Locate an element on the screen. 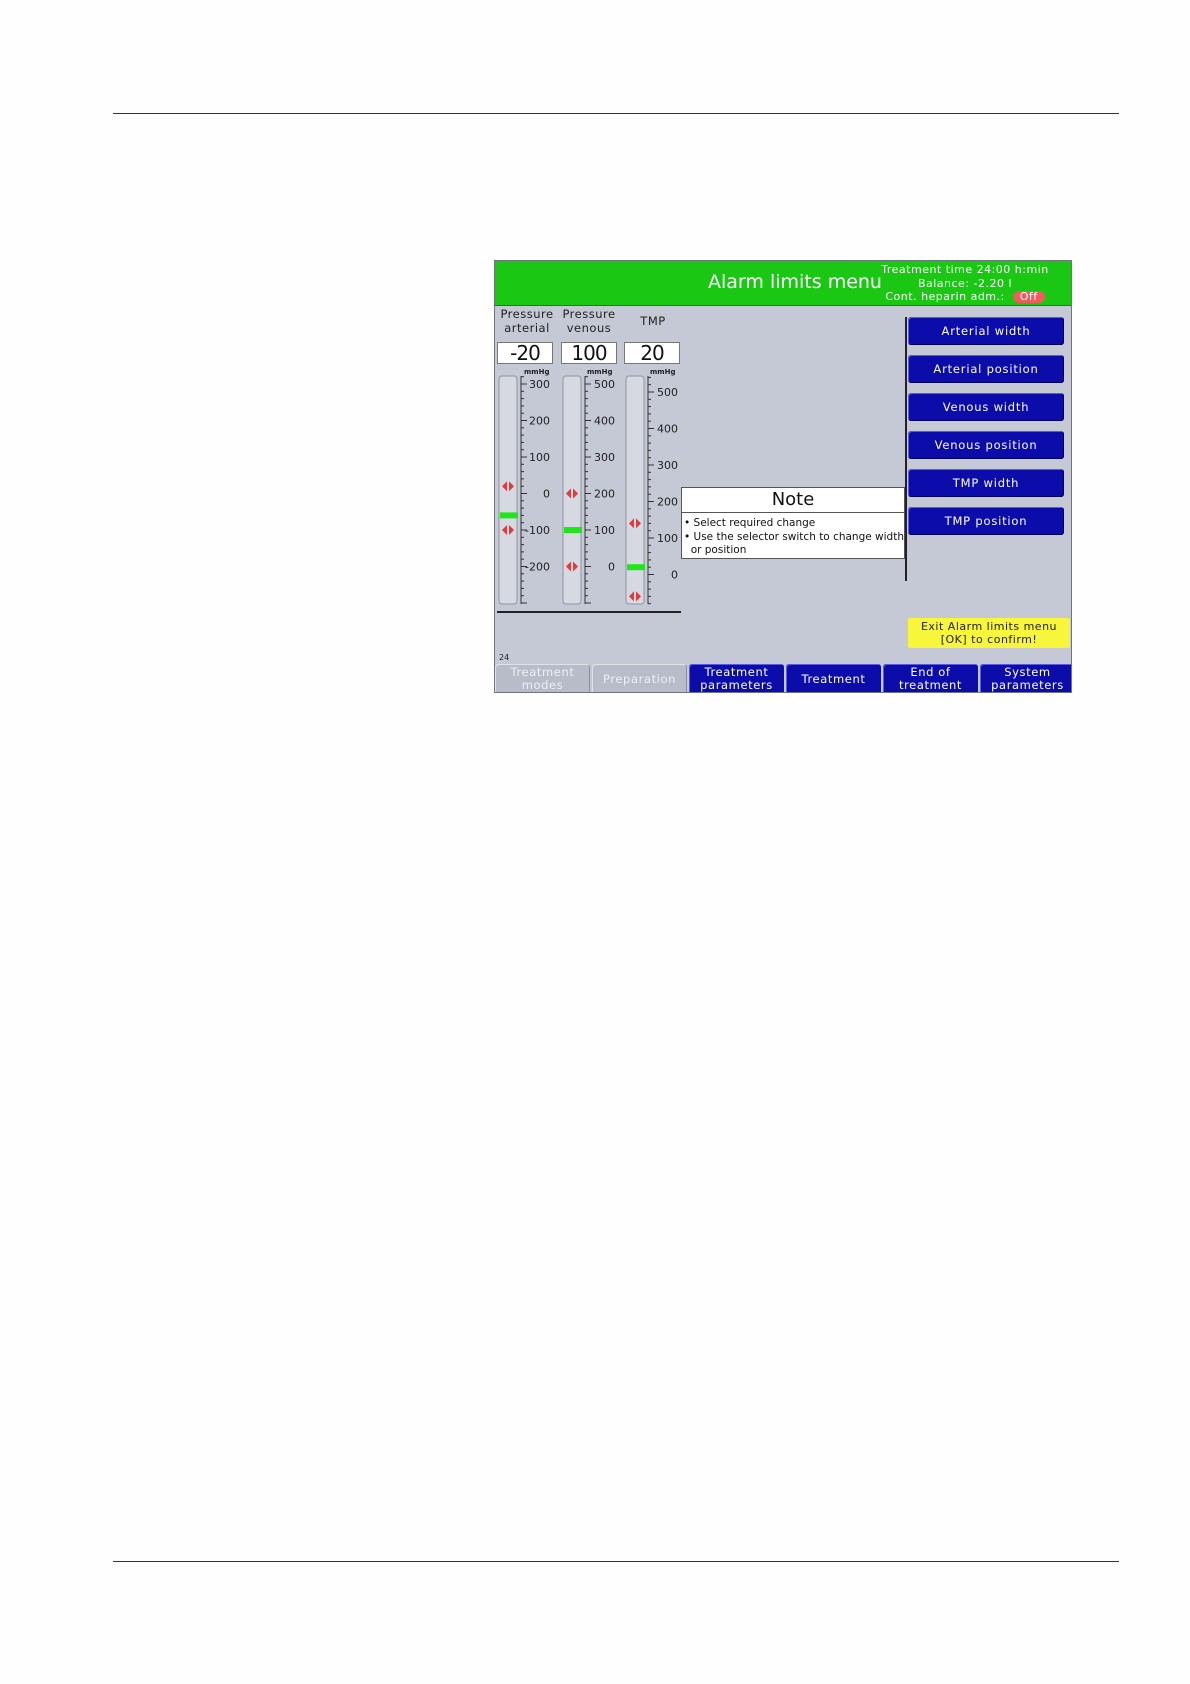 This screenshot has height=1684, width=1190. tab-system-parameters: System parameters is located at coordinates (1025, 678).